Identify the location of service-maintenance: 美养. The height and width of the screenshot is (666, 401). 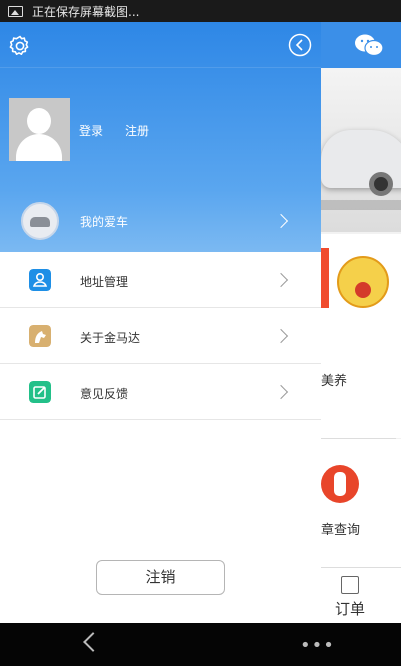
(361, 379).